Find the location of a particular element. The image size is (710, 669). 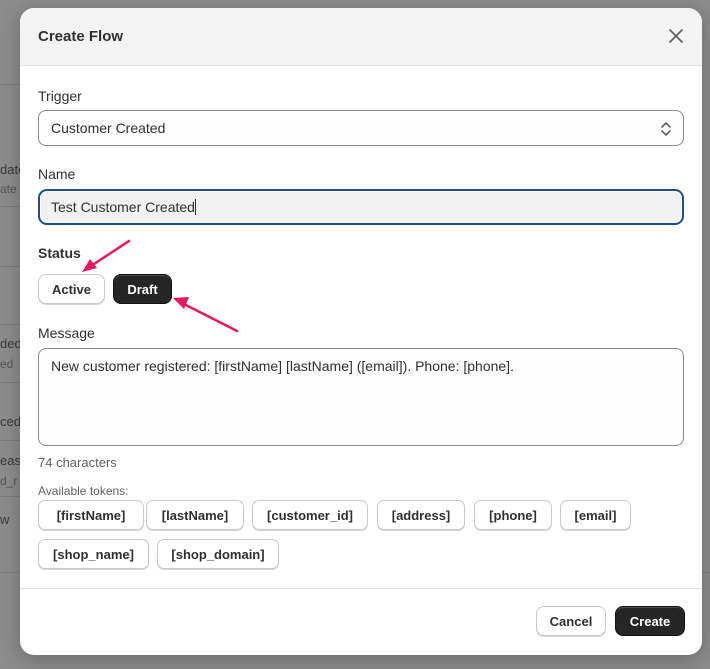

trigger-select-value: Customer Created is located at coordinates (108, 128).